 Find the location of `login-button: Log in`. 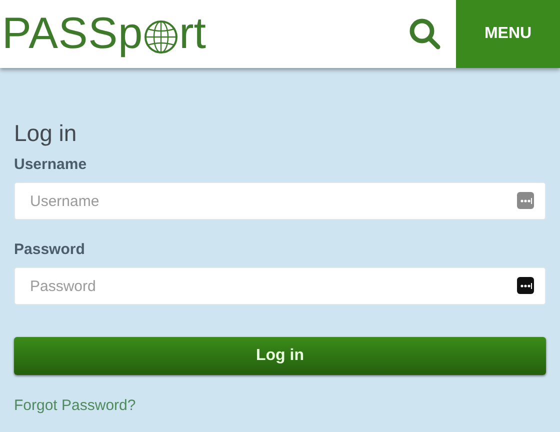

login-button: Log in is located at coordinates (280, 356).